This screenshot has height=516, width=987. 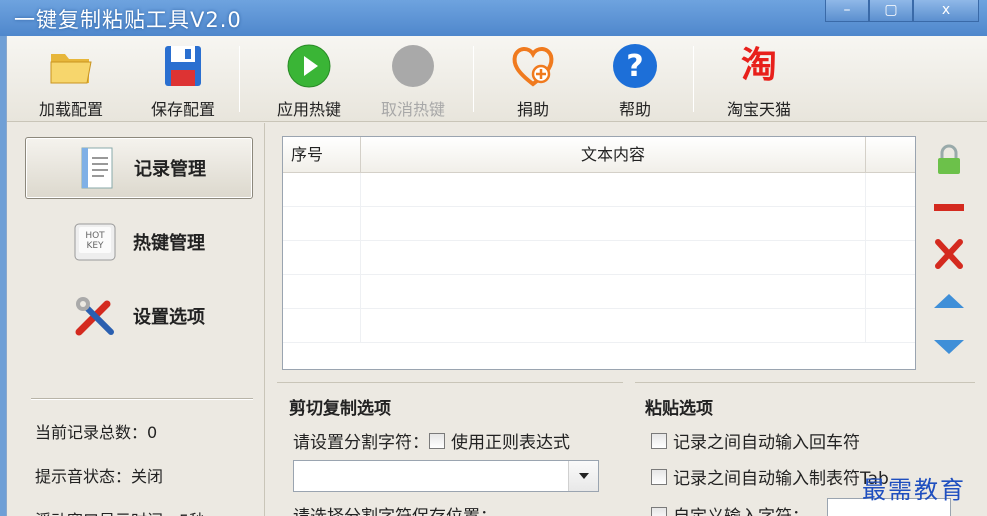 I want to click on save-position-label: 请选择分割字符保存位置：, so click(x=395, y=509).